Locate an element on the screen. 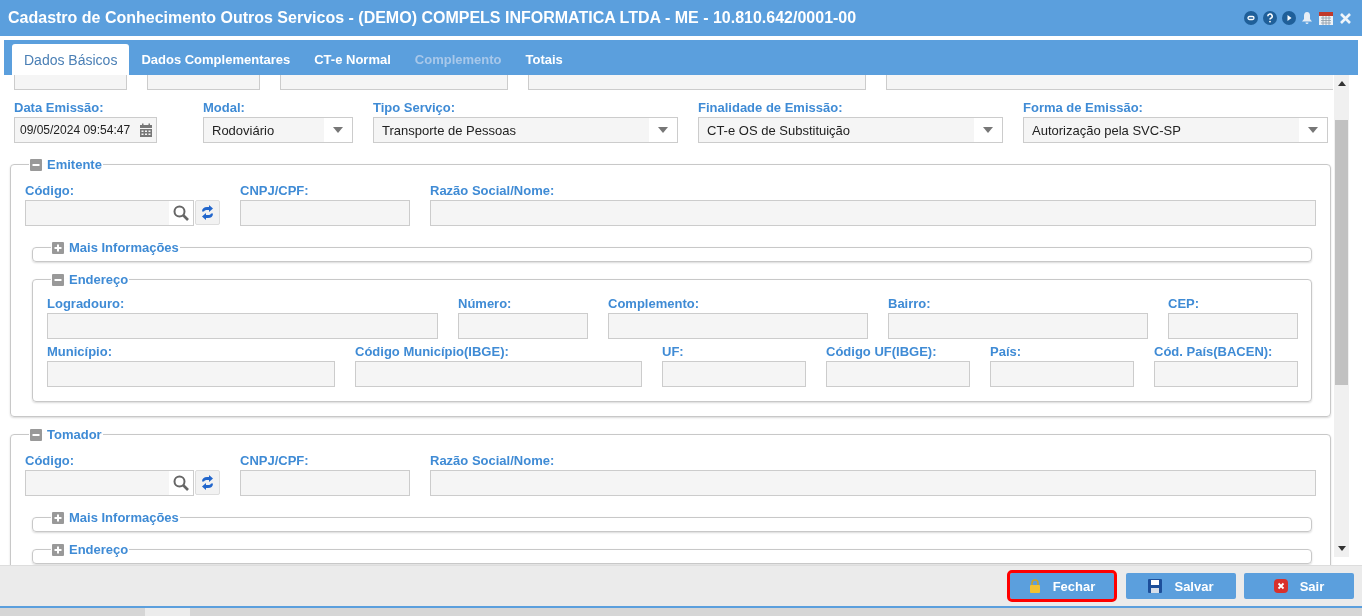  field-label: Finalidade de Emissão: is located at coordinates (771, 108).